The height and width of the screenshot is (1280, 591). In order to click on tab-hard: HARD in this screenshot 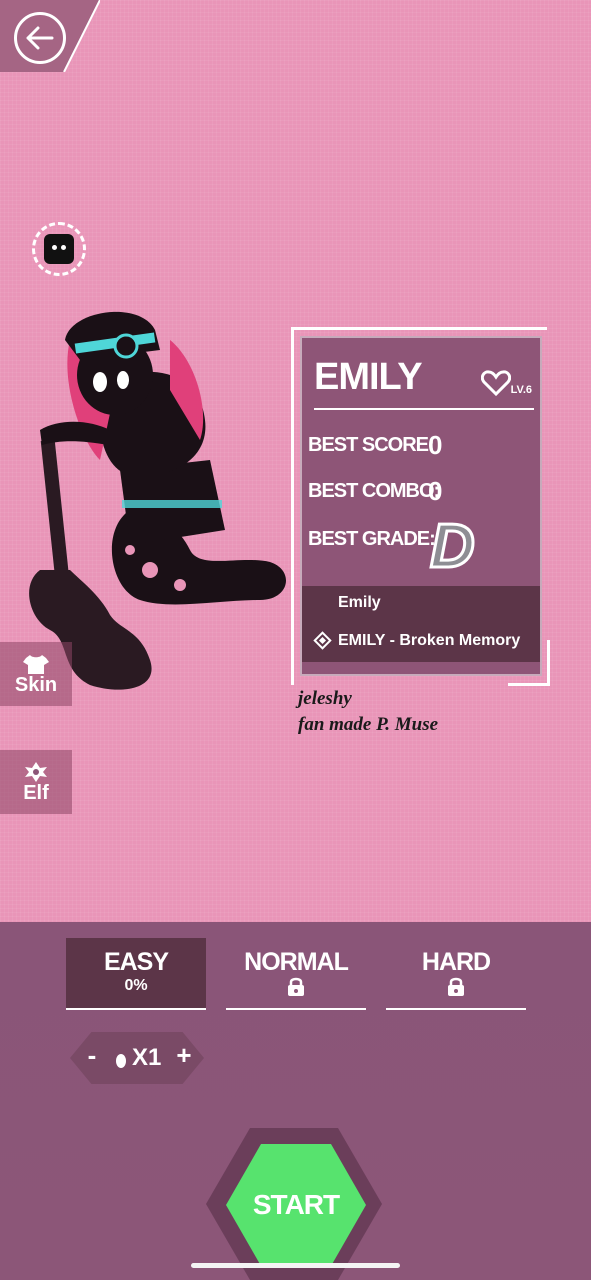, I will do `click(456, 974)`.